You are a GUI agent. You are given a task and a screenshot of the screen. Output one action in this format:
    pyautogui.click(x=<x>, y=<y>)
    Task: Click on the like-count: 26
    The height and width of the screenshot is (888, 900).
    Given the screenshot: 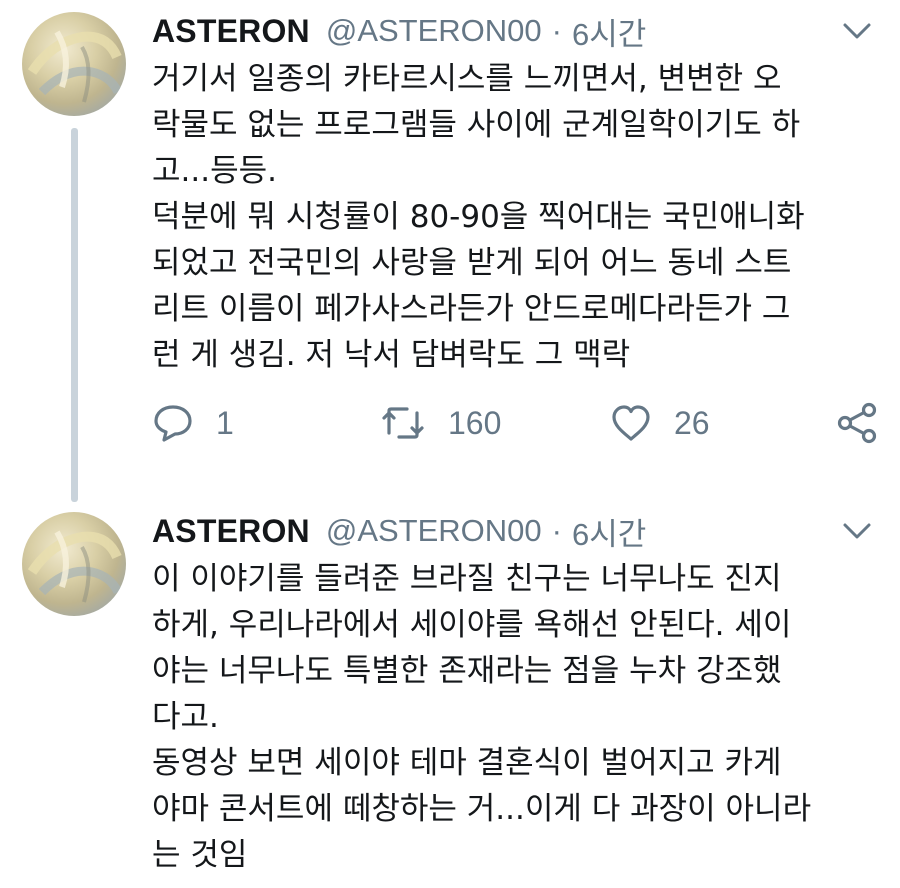 What is the action you would take?
    pyautogui.click(x=692, y=422)
    